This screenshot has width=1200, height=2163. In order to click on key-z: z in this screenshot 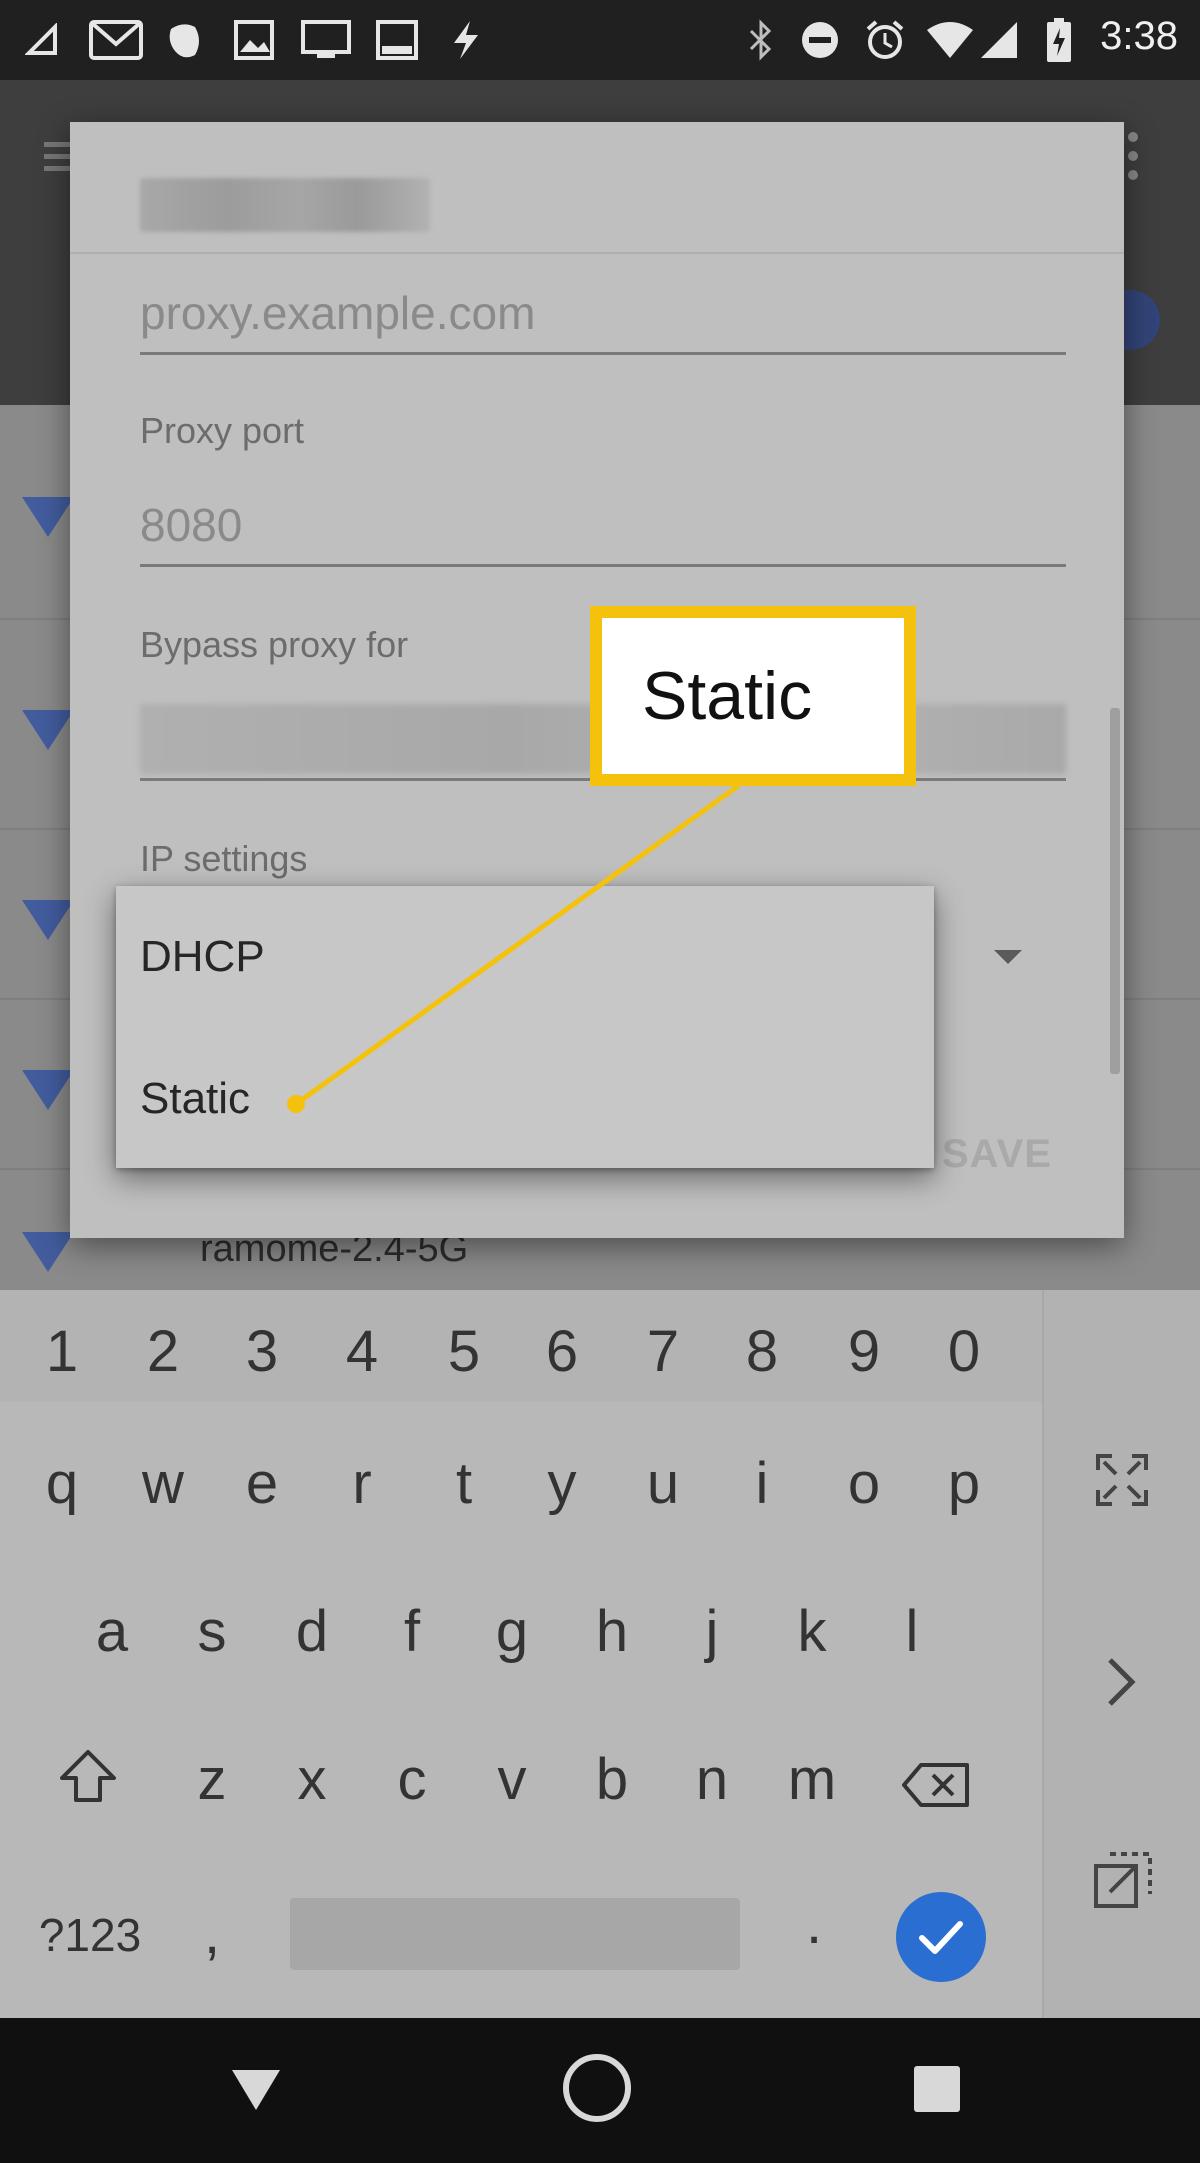, I will do `click(212, 1779)`.